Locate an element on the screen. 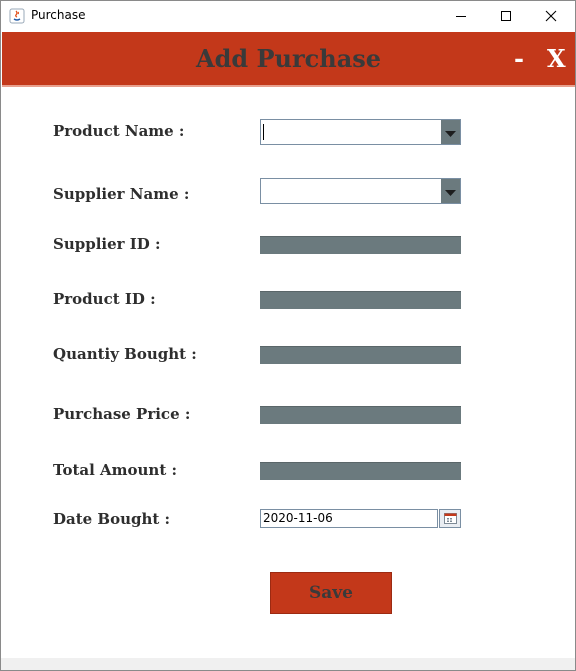  page-title: Add Purchase is located at coordinates (288, 58).